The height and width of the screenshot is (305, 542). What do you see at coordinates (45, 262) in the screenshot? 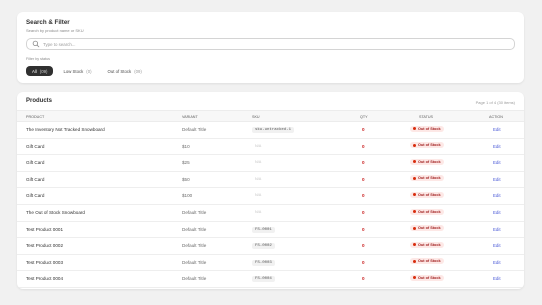
I see `product-name: Test Product 0003` at bounding box center [45, 262].